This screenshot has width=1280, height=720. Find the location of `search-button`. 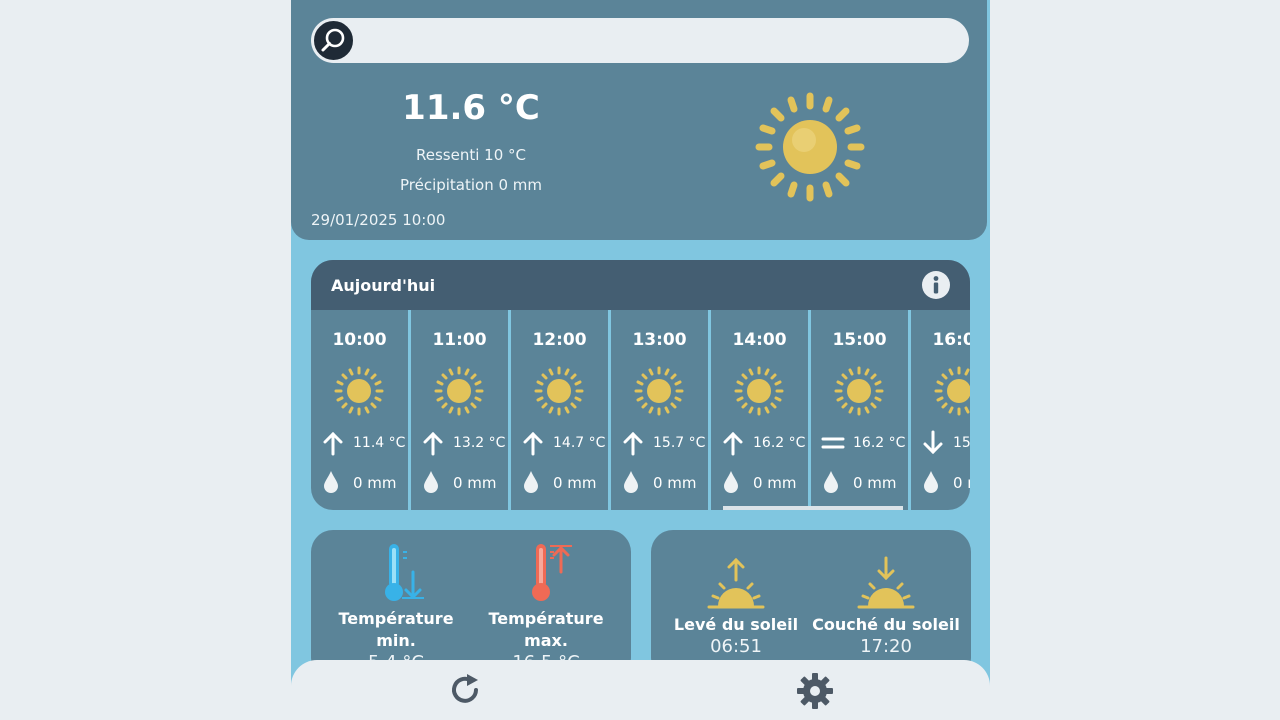

search-button is located at coordinates (333, 40).